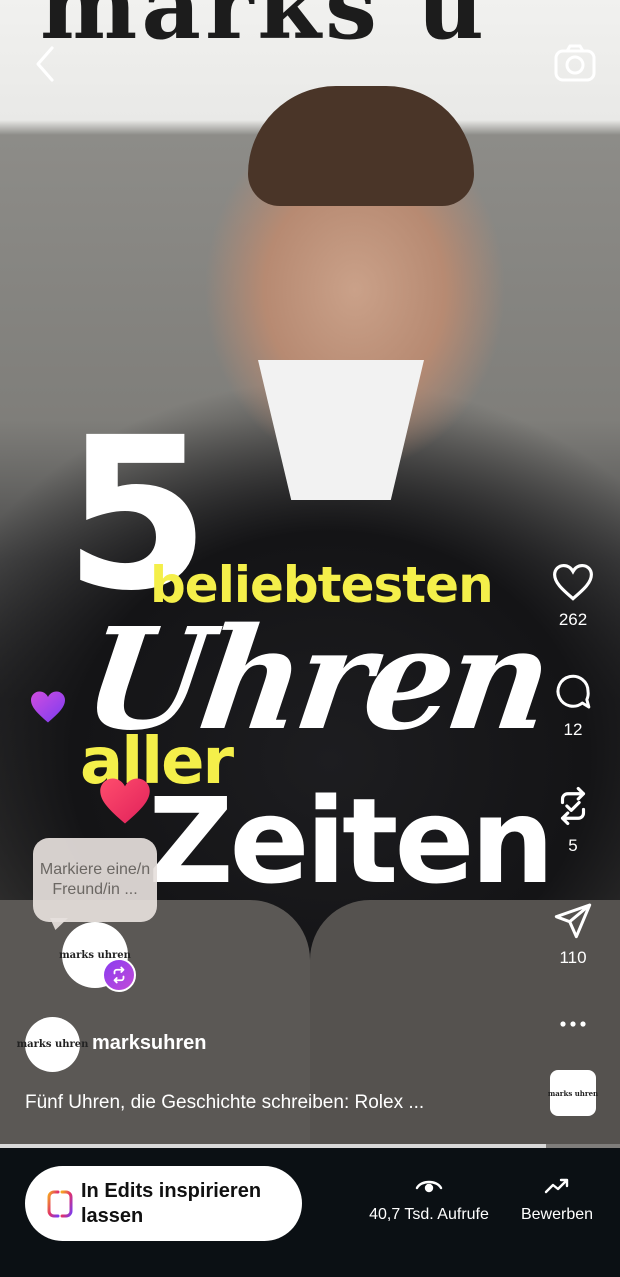 The width and height of the screenshot is (620, 1277). I want to click on camera-icon, so click(575, 63).